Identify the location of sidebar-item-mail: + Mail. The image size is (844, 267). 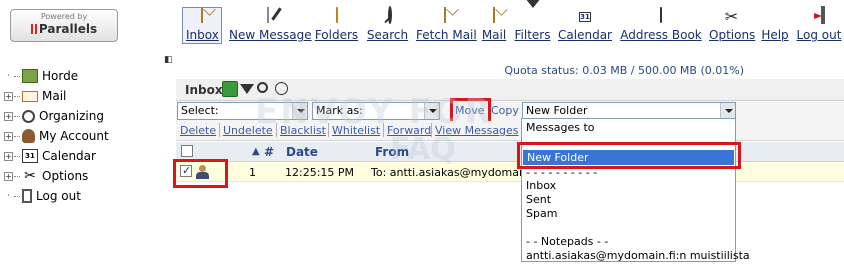
(35, 96).